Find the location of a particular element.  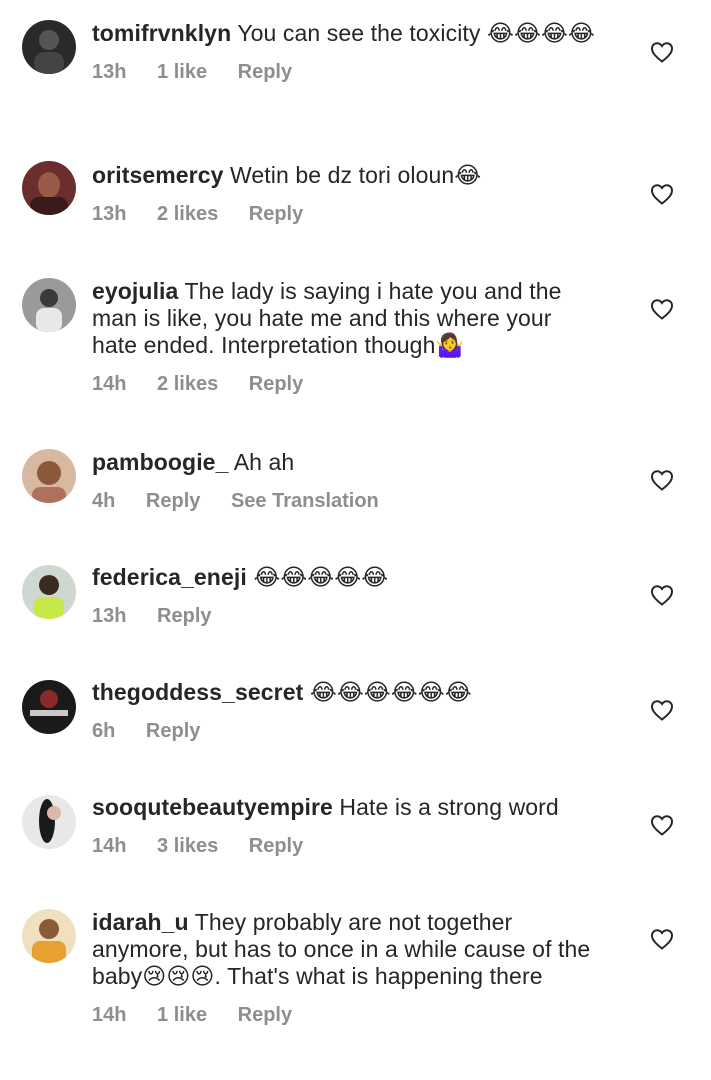

comment-meta: 14h 1 like Reply is located at coordinates (347, 1015).